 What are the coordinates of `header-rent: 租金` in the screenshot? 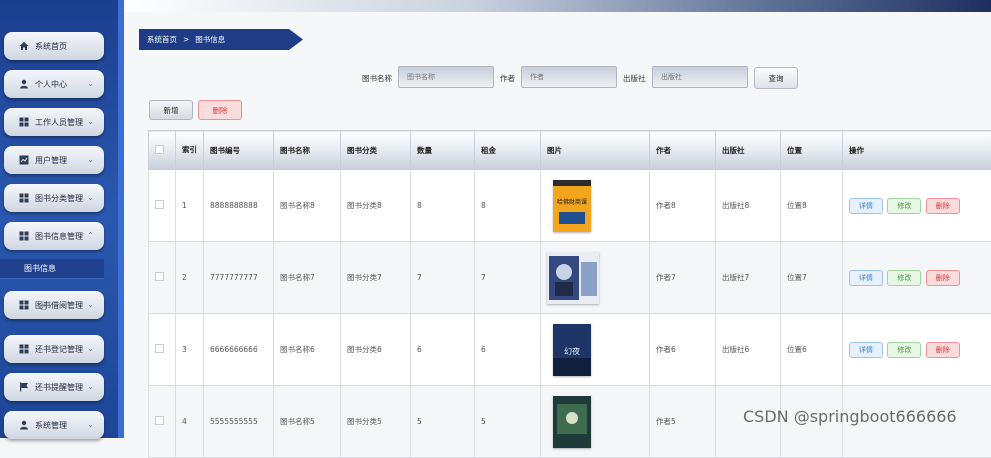 It's located at (508, 150).